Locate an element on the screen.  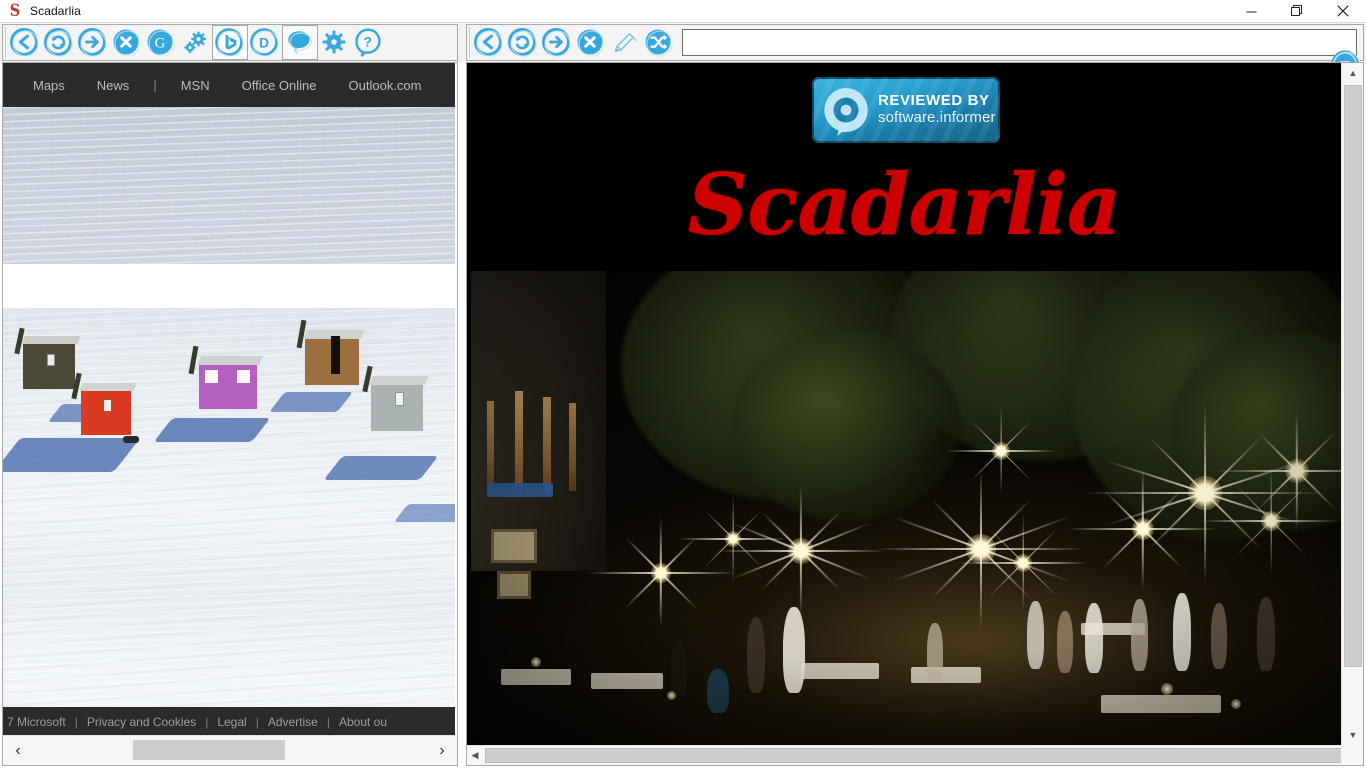
left-panel-hscrollbar: ‹ › is located at coordinates (230, 750).